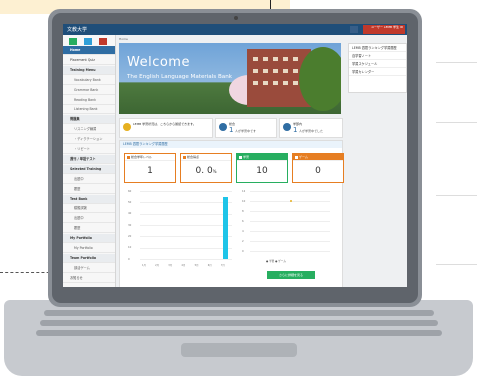 This screenshot has width=477, height=381. What do you see at coordinates (291, 275) in the screenshot?
I see `details-button: さらに詳細を見る` at bounding box center [291, 275].